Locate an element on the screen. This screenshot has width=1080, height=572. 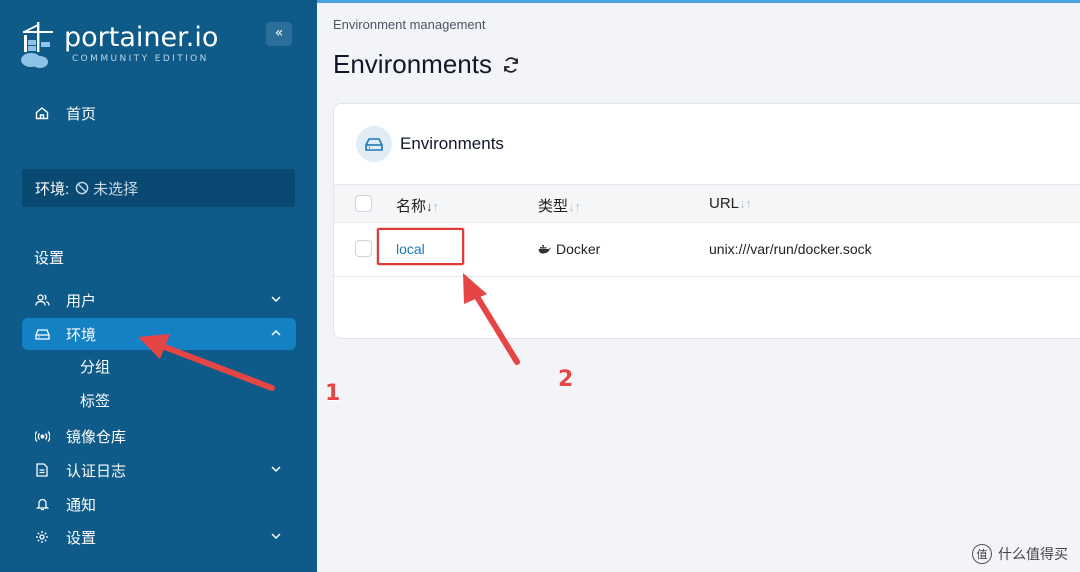
sidebar-item-label: 设置 is located at coordinates (81, 538).